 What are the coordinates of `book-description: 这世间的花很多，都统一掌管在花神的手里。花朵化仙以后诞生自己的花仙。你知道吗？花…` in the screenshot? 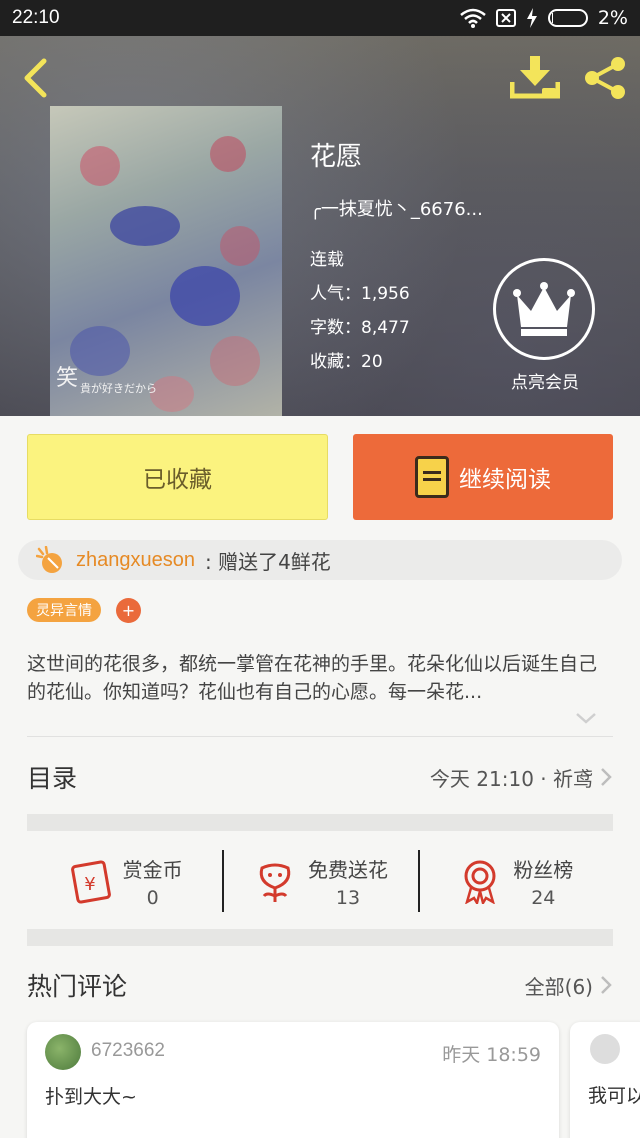 It's located at (320, 678).